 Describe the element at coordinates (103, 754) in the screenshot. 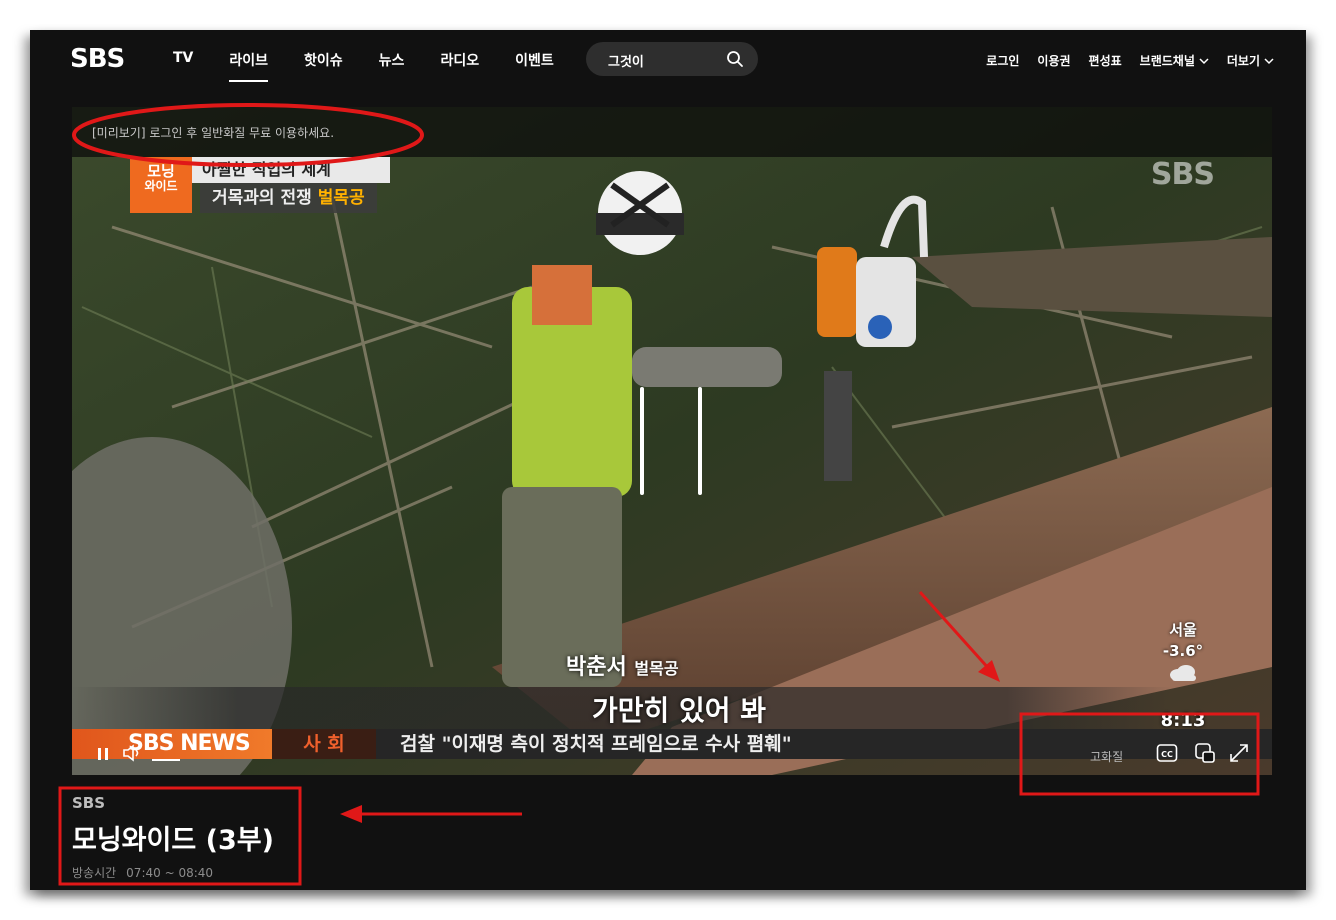

I see `pause-icon` at that location.